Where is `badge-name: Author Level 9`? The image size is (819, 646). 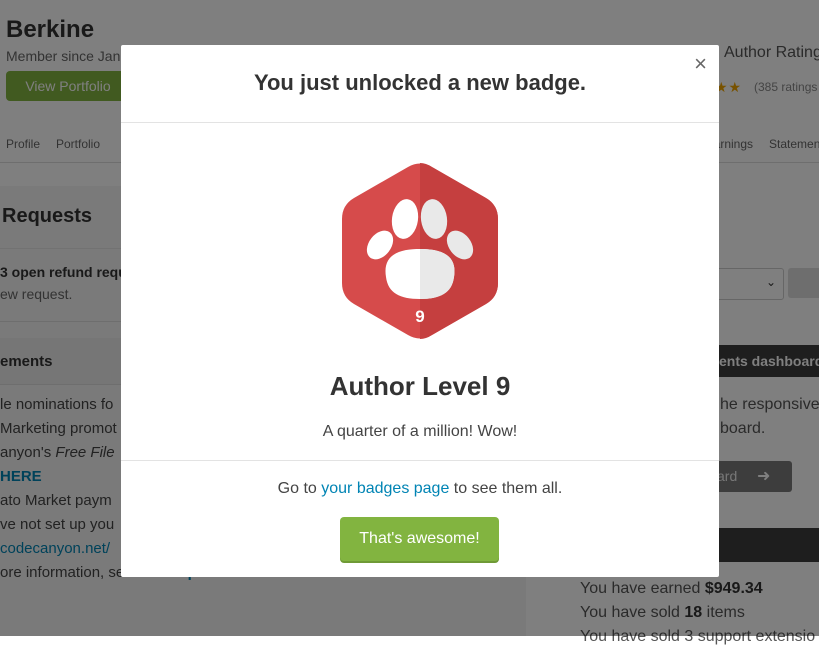 badge-name: Author Level 9 is located at coordinates (420, 386).